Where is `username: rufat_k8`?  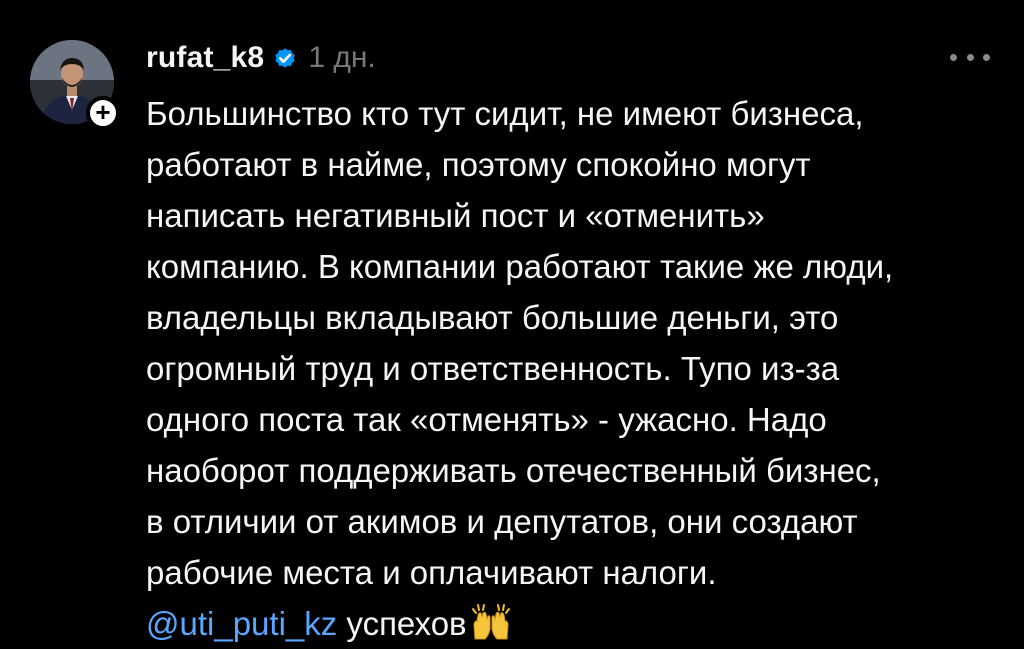
username: rufat_k8 is located at coordinates (205, 58).